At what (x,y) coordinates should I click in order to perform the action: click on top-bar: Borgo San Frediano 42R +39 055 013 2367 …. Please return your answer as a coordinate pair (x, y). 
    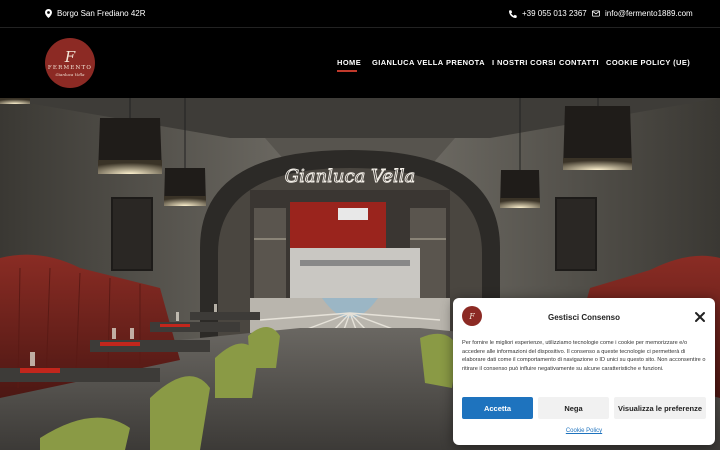
    Looking at the image, I should click on (360, 14).